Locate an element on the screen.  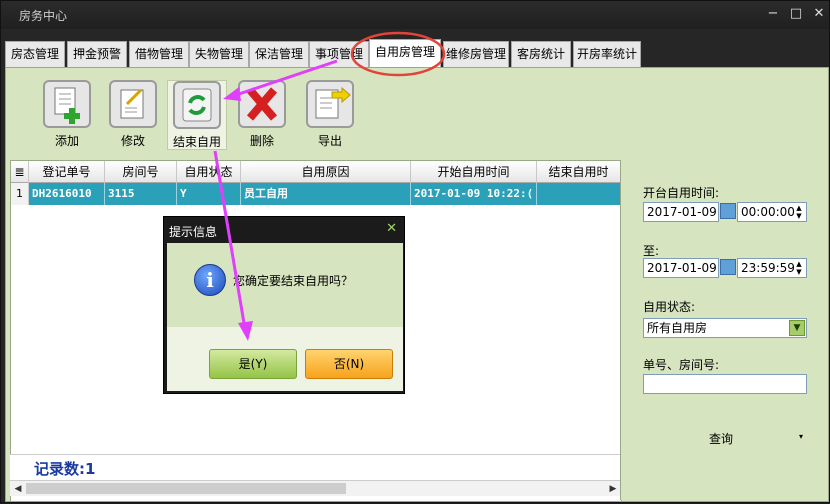
table-cell is located at coordinates (579, 194).